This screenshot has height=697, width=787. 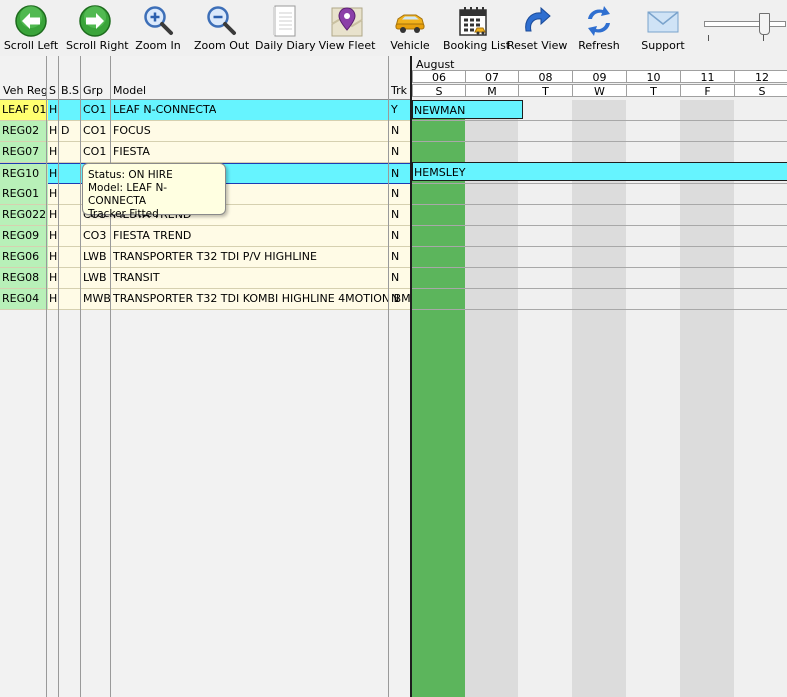 What do you see at coordinates (410, 23) in the screenshot?
I see `car-icon` at bounding box center [410, 23].